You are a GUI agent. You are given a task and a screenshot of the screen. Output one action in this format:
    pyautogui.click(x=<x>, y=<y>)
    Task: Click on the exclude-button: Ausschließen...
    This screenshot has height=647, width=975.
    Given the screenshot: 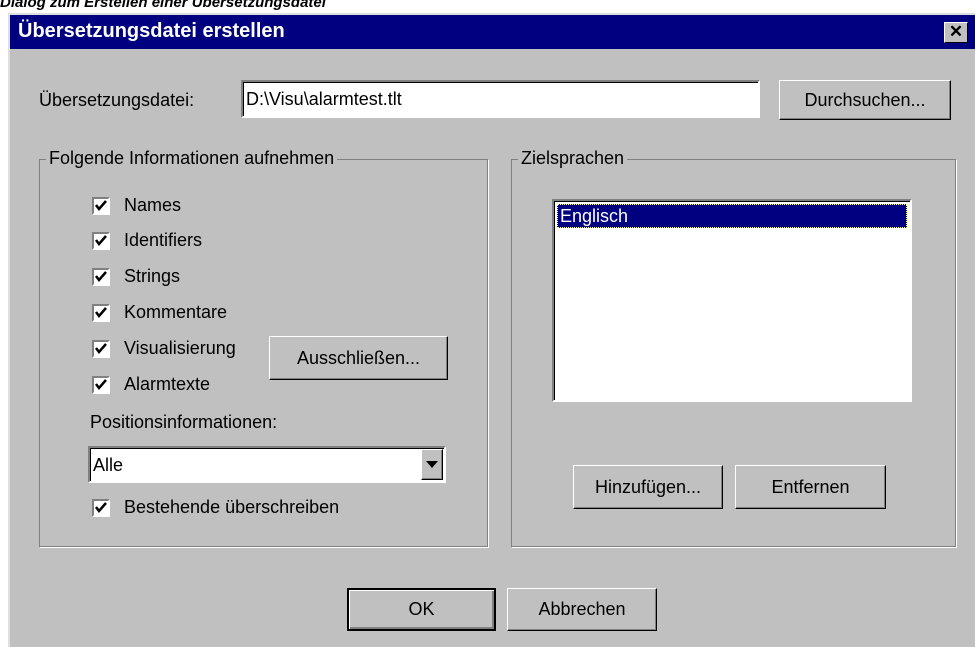 What is the action you would take?
    pyautogui.click(x=358, y=358)
    